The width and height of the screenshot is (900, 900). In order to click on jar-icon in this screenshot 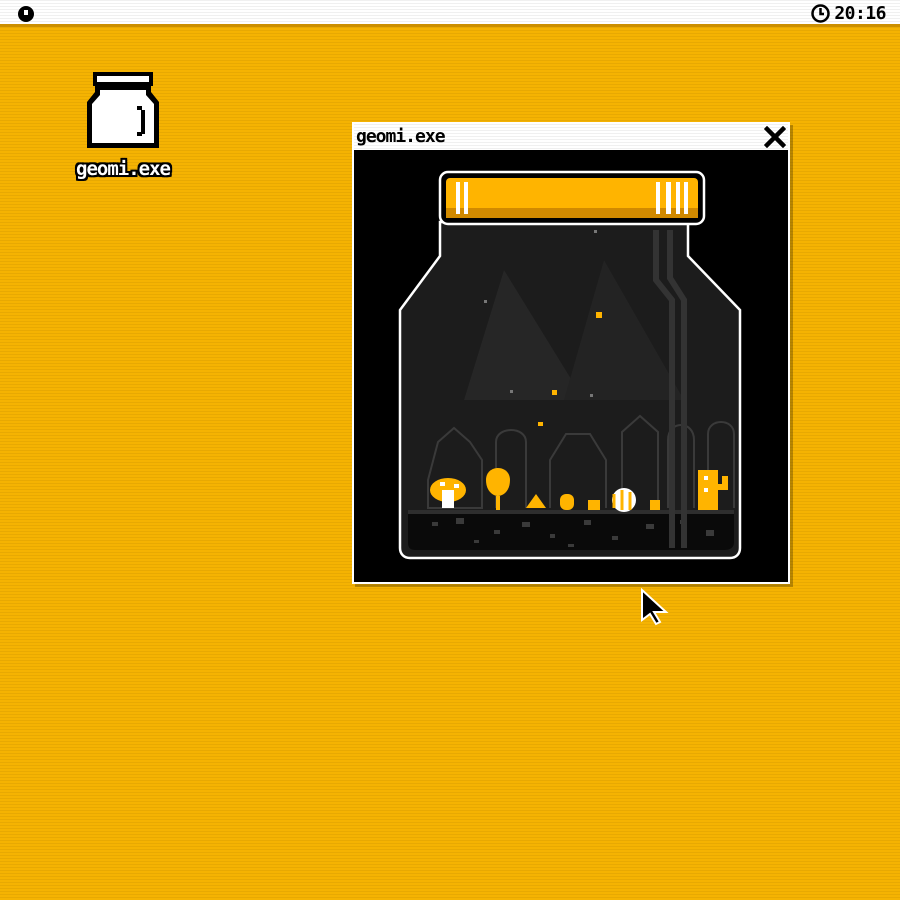, I will do `click(123, 110)`.